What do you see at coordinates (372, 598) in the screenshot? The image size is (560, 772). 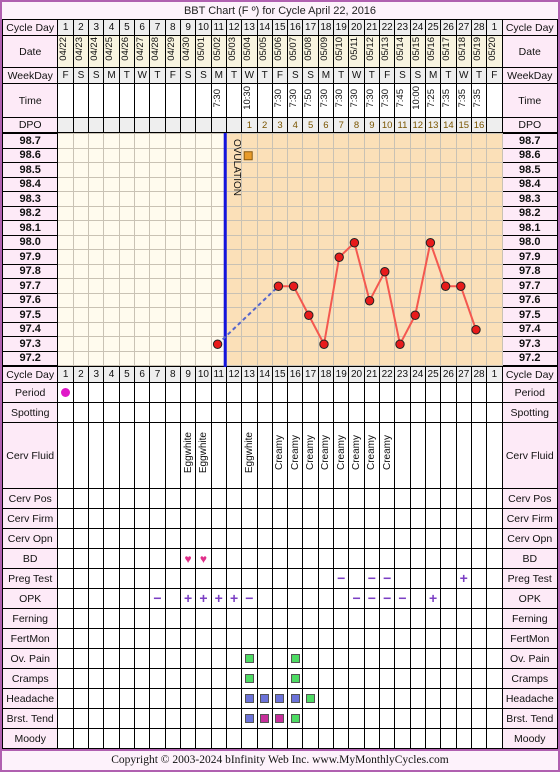 I see `opk-row-cell: −` at bounding box center [372, 598].